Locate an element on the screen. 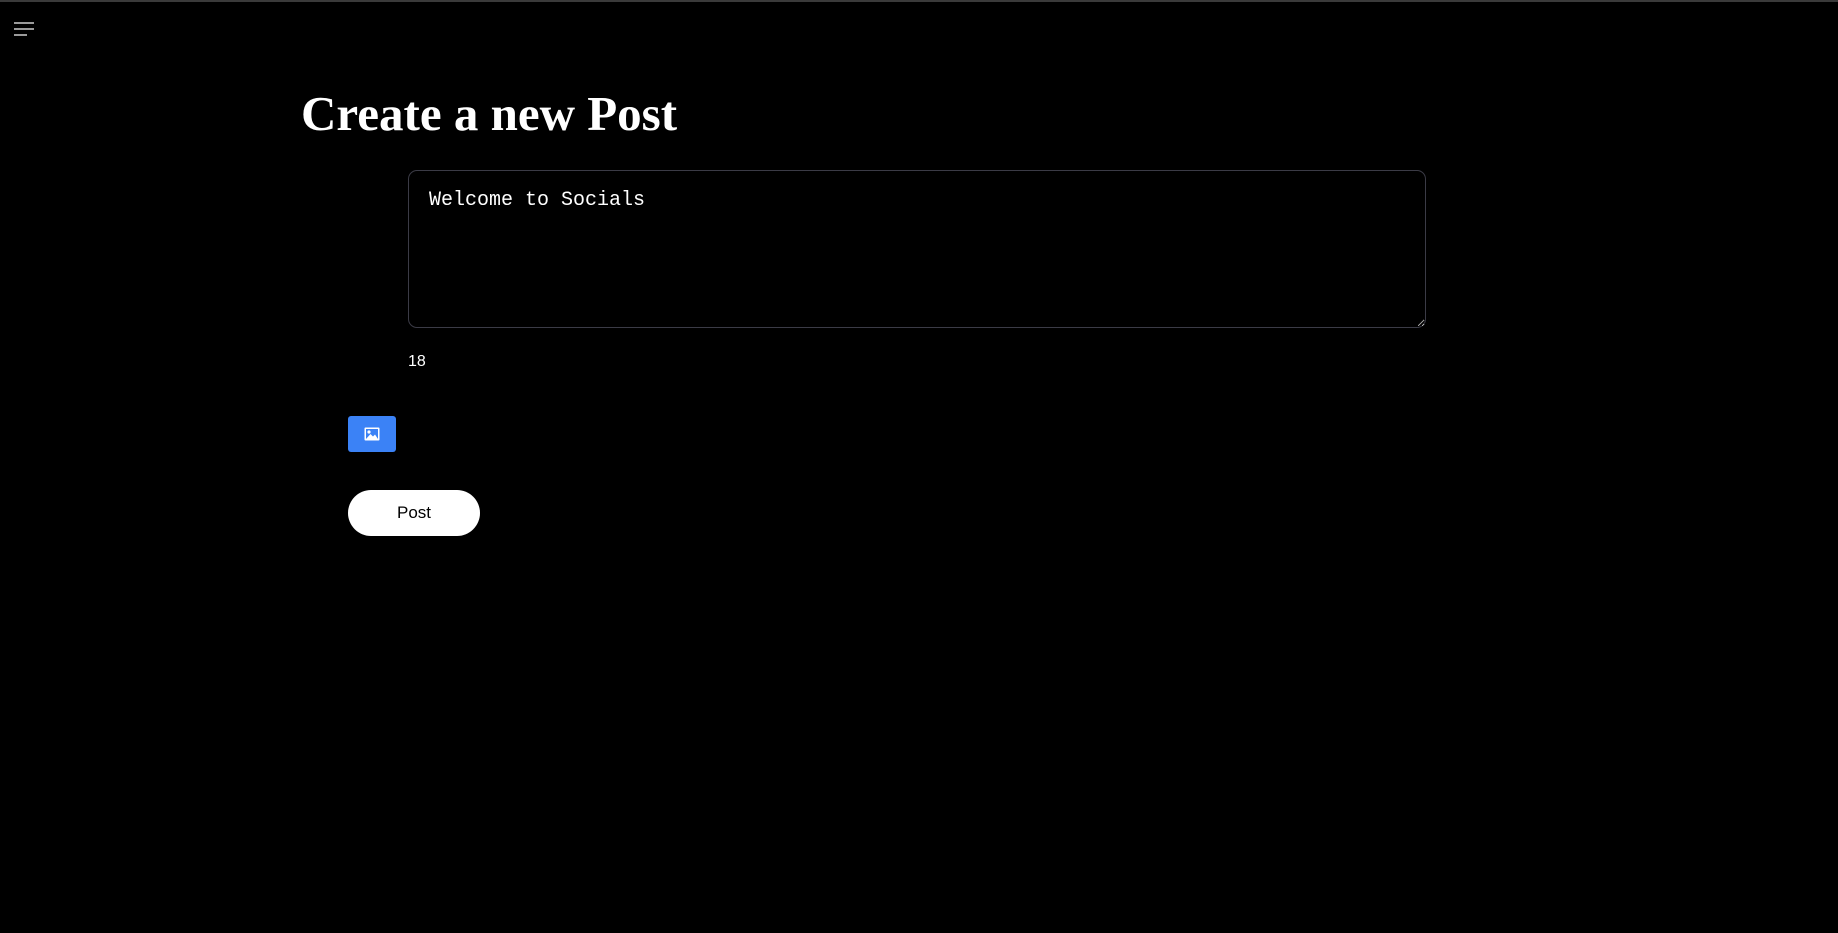 The height and width of the screenshot is (933, 1838). image-icon is located at coordinates (372, 434).